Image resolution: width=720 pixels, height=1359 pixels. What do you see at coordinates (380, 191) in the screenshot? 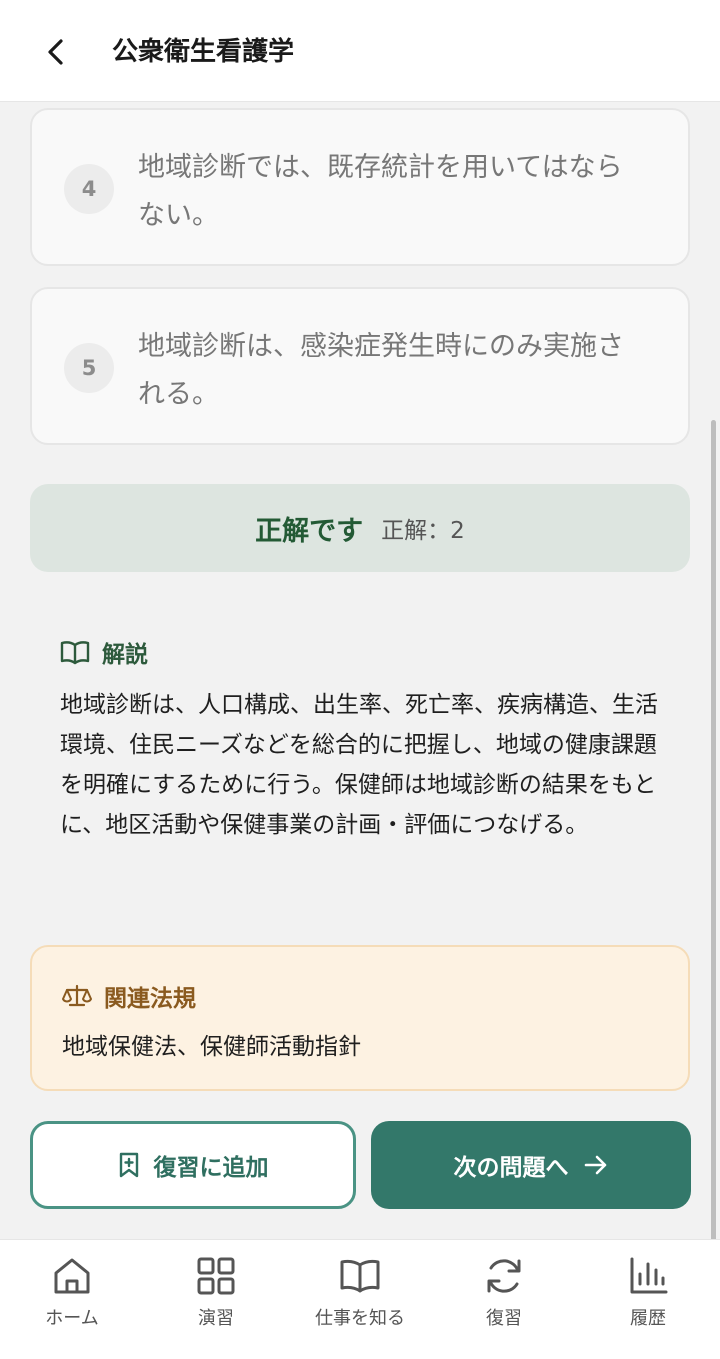
I see `choice-text: 地域診断では、既存統計を用いてはならない。` at bounding box center [380, 191].